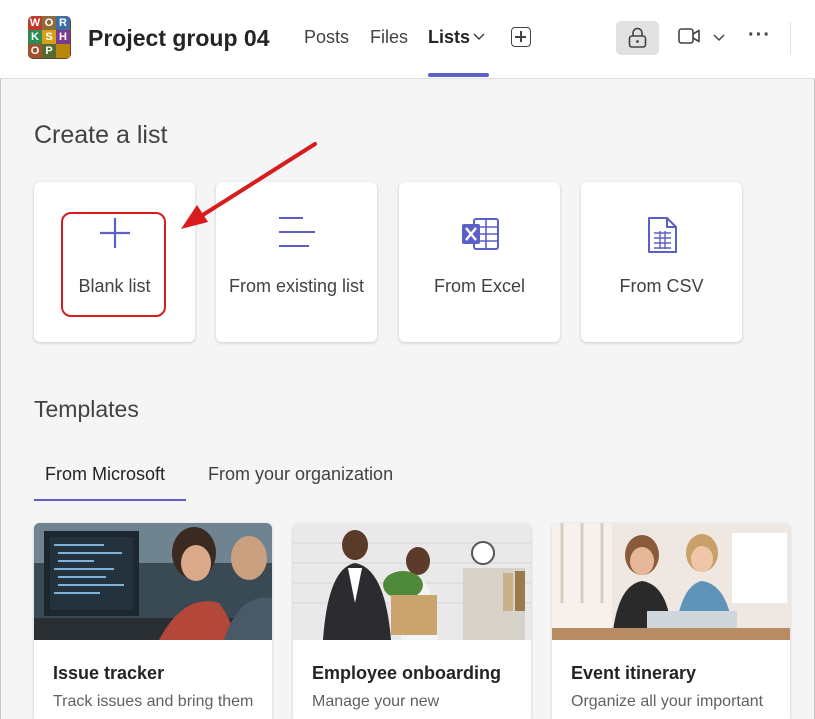  What do you see at coordinates (105, 474) in the screenshot?
I see `tab-from-microsoft: From Microsoft` at bounding box center [105, 474].